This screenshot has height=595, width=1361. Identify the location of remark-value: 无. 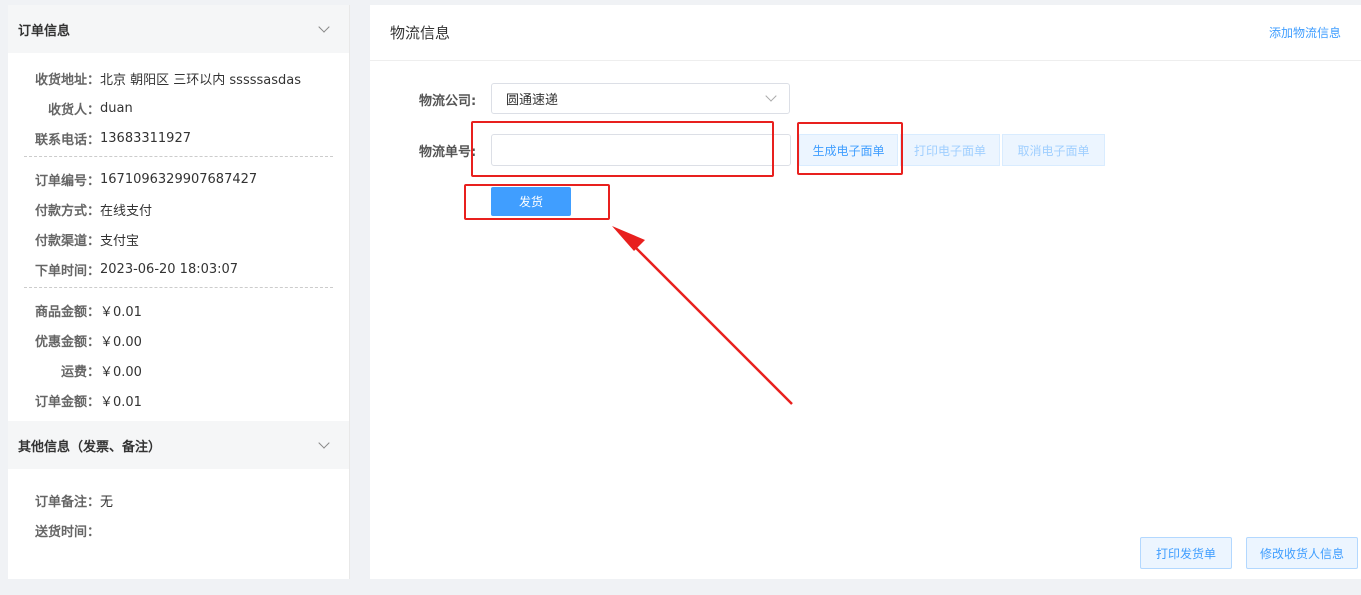
(107, 502).